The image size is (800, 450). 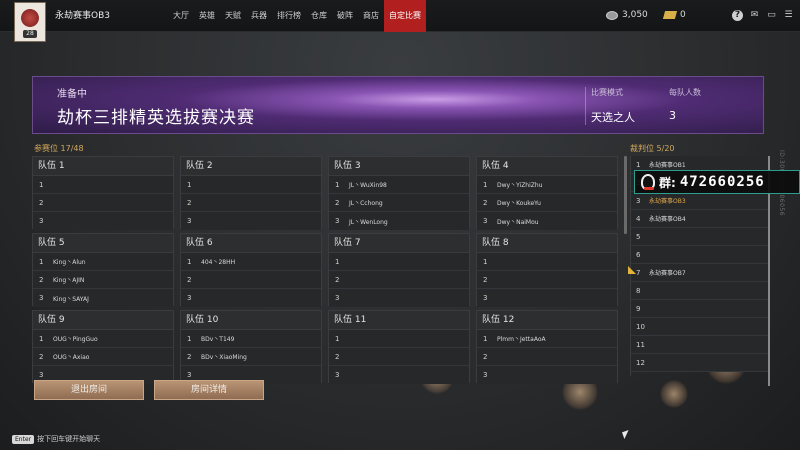 I want to click on team-card: 队伍 9 1 OUG丶PingGuo 2 OUG丶Axiao 3, so click(x=103, y=347).